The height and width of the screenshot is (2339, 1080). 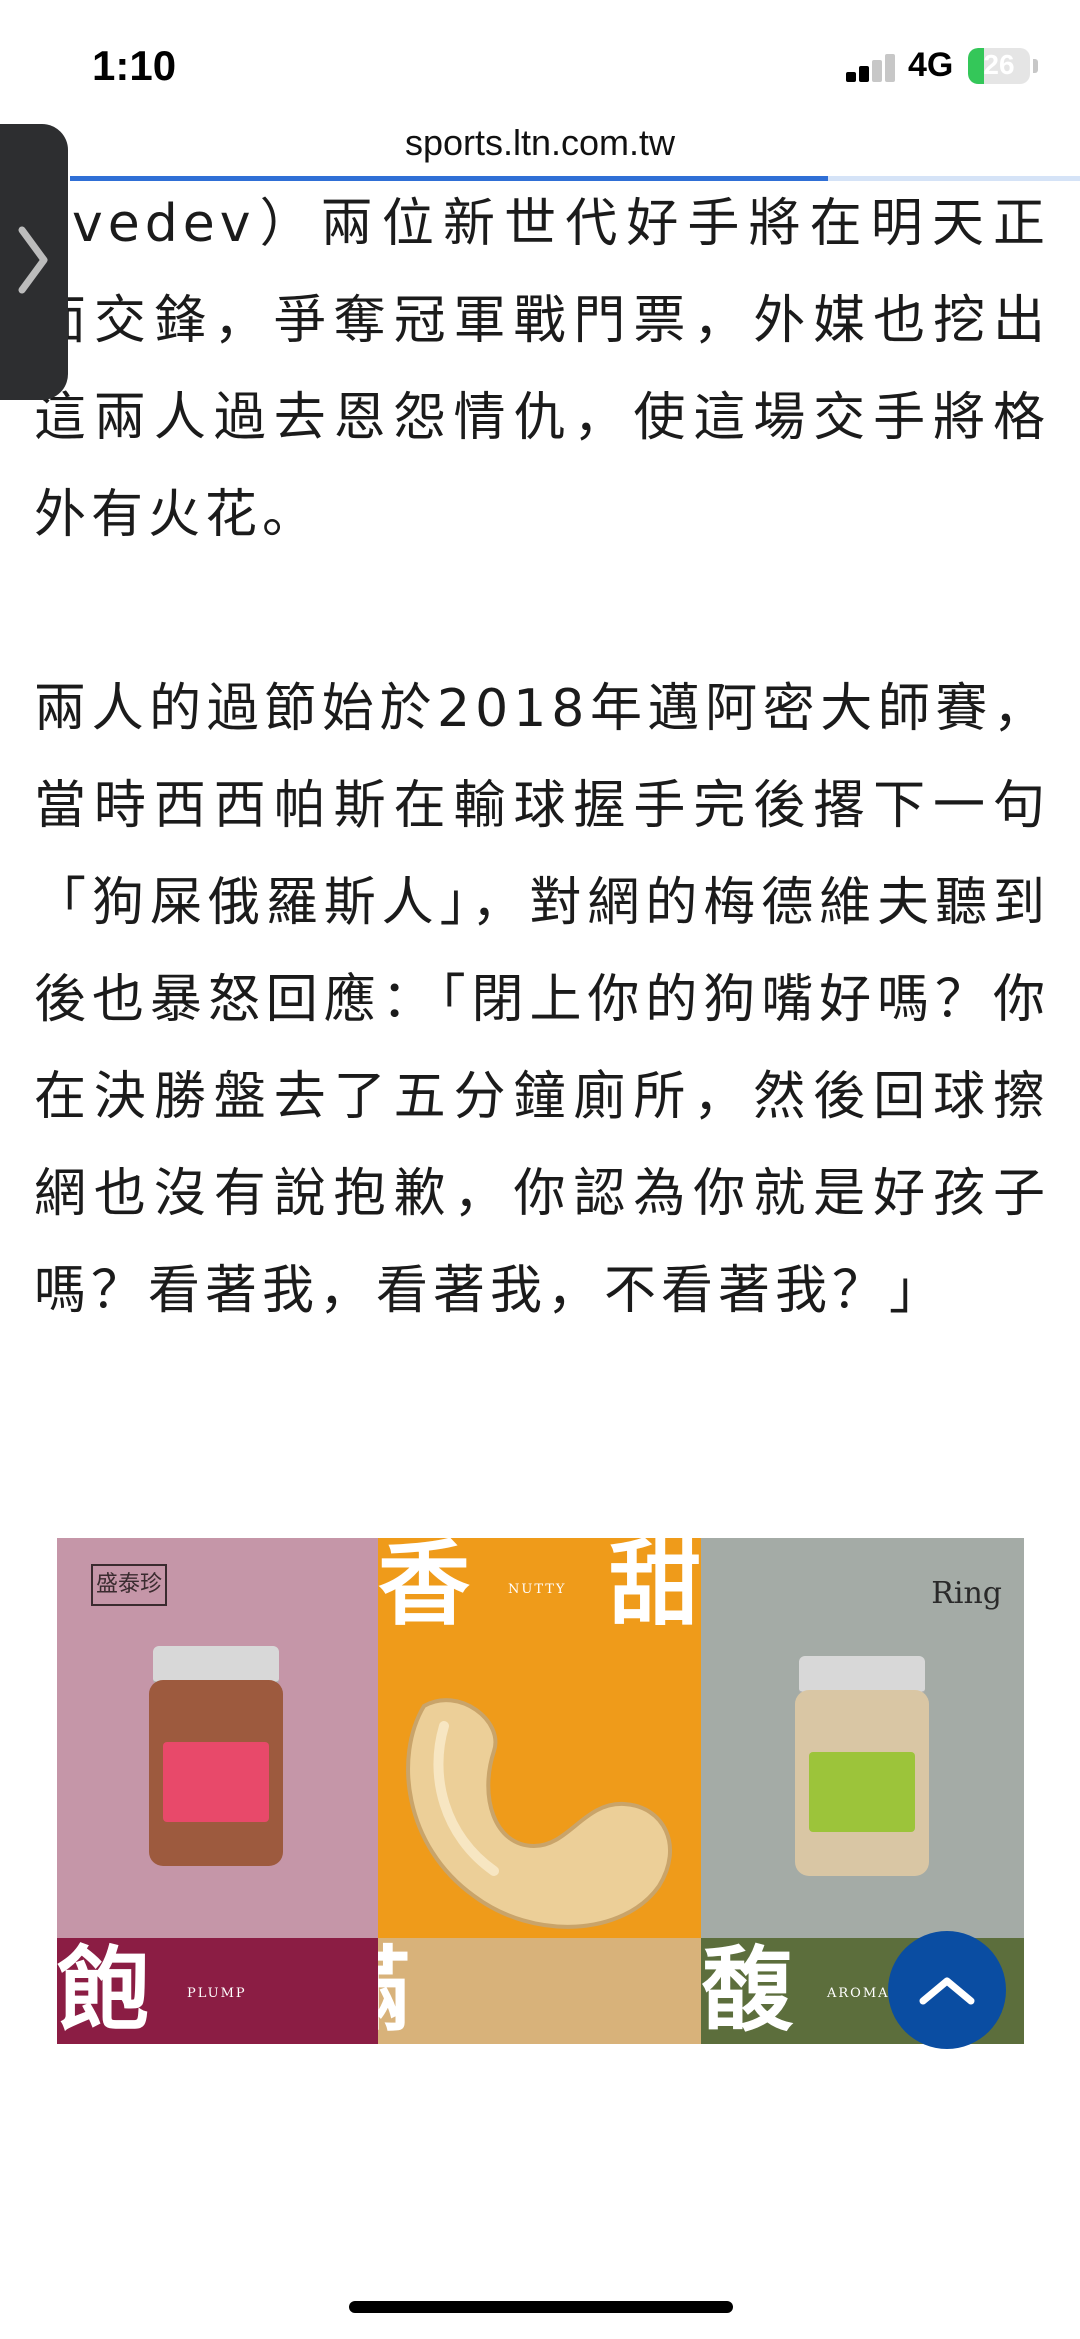 I want to click on battery-level: 26, so click(x=999, y=64).